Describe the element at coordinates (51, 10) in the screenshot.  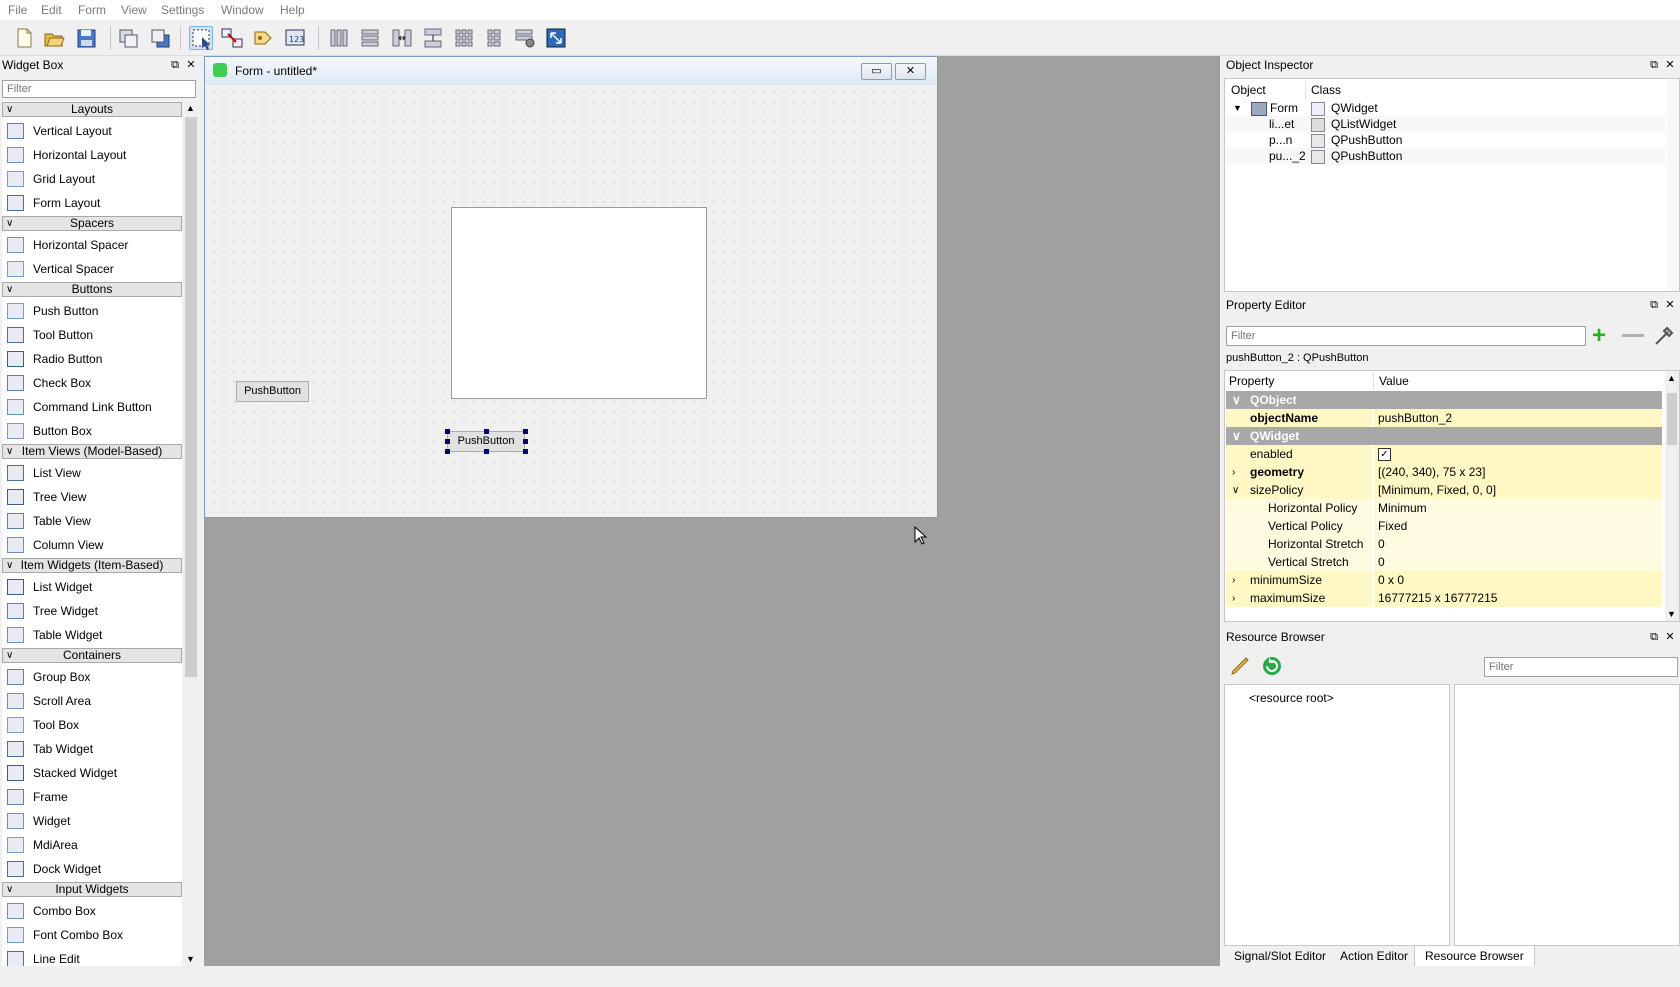
I see `menu-edit: Edit` at that location.